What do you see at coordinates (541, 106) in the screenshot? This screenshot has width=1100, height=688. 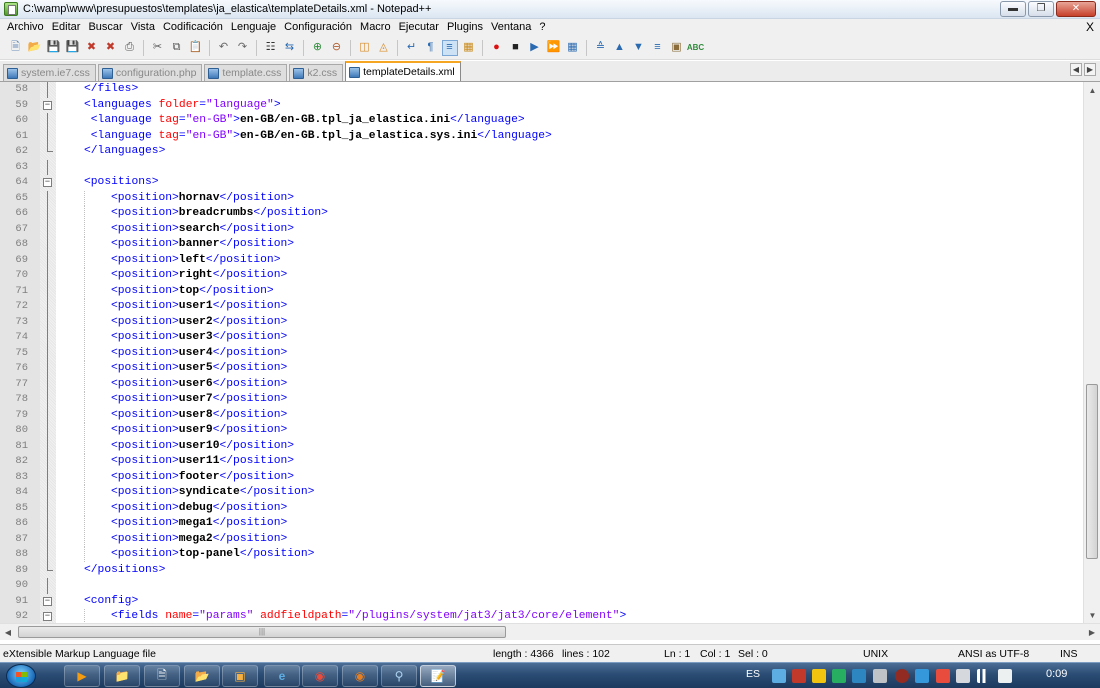 I see `code-line: 59 − <languages folder="language">` at bounding box center [541, 106].